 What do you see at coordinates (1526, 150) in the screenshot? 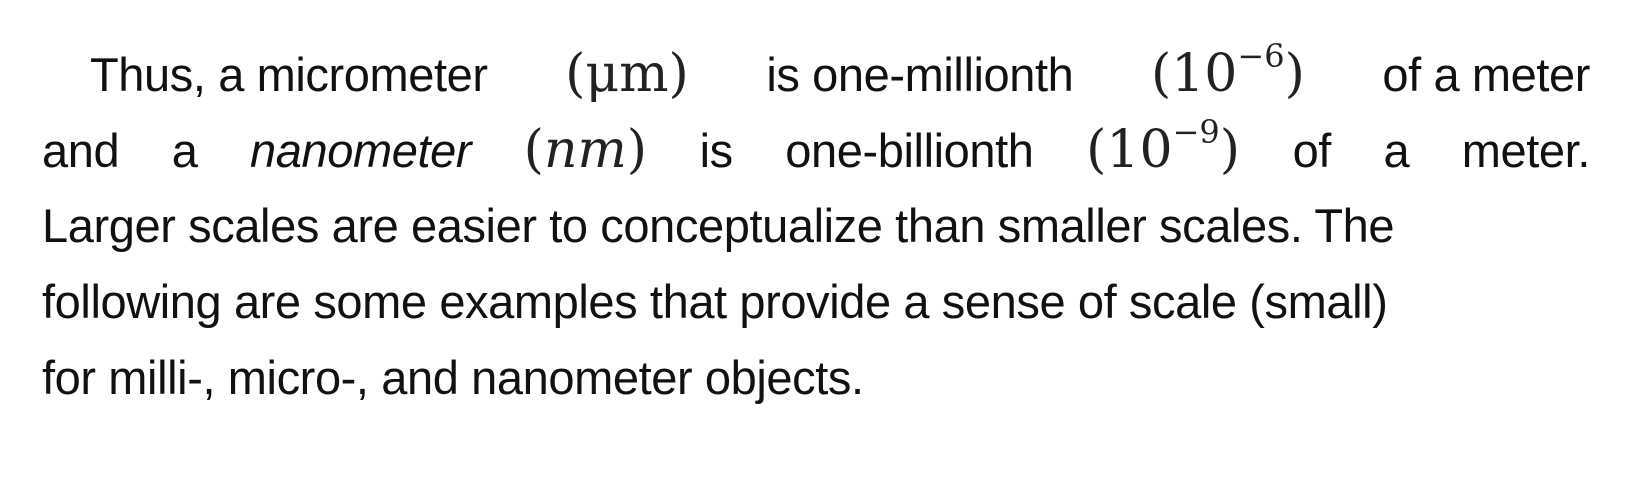
I see `text-meter: meter.` at bounding box center [1526, 150].